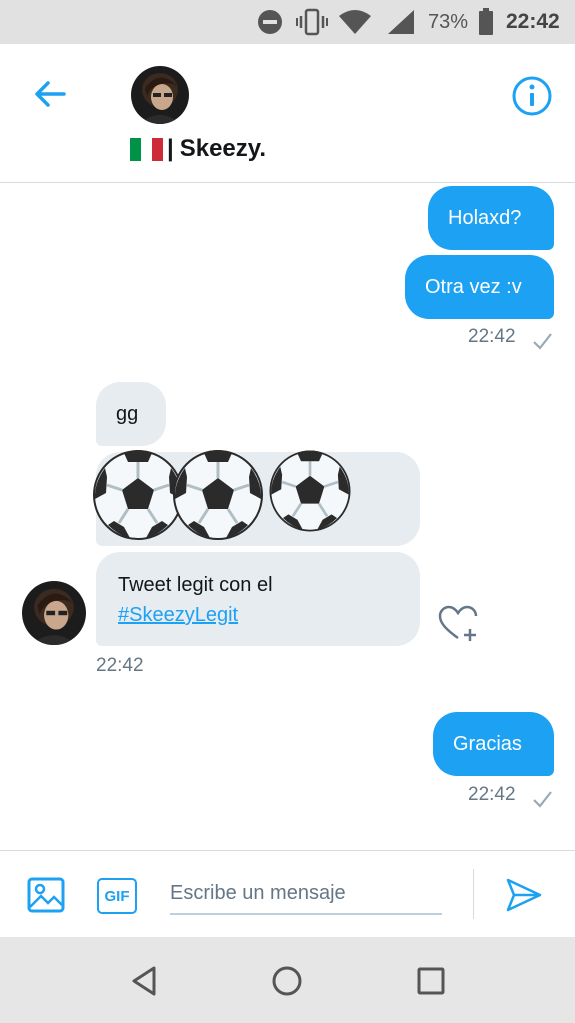 Image resolution: width=575 pixels, height=1023 pixels. What do you see at coordinates (532, 96) in the screenshot?
I see `info-icon` at bounding box center [532, 96].